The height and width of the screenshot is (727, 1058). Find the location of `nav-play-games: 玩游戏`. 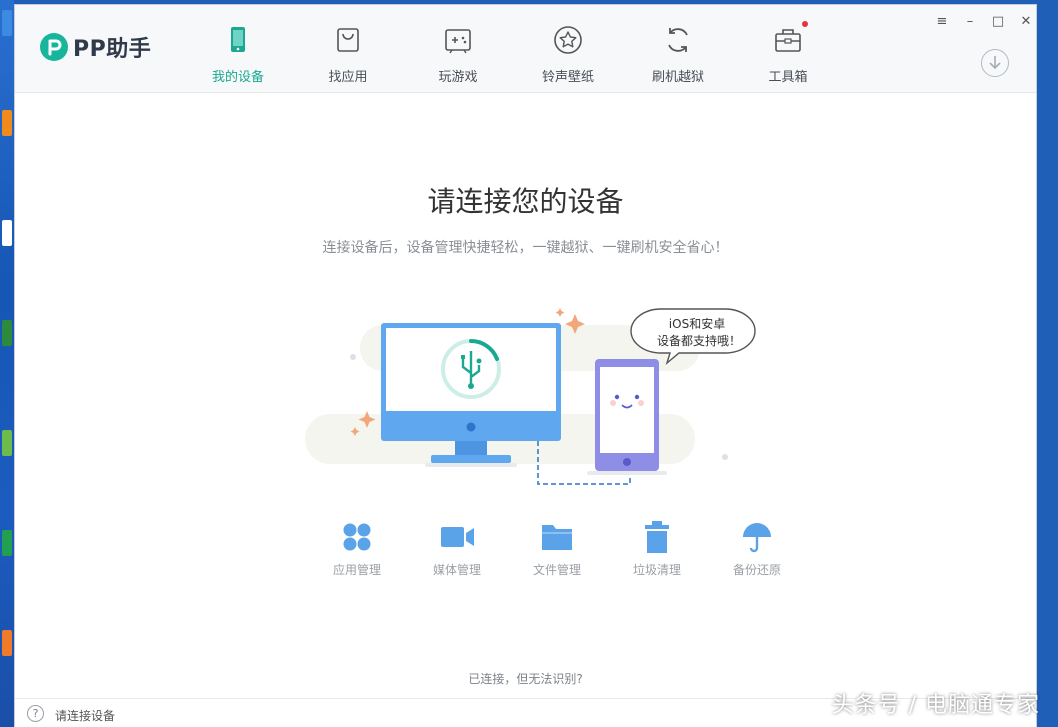

nav-play-games: 玩游戏 is located at coordinates (458, 49).